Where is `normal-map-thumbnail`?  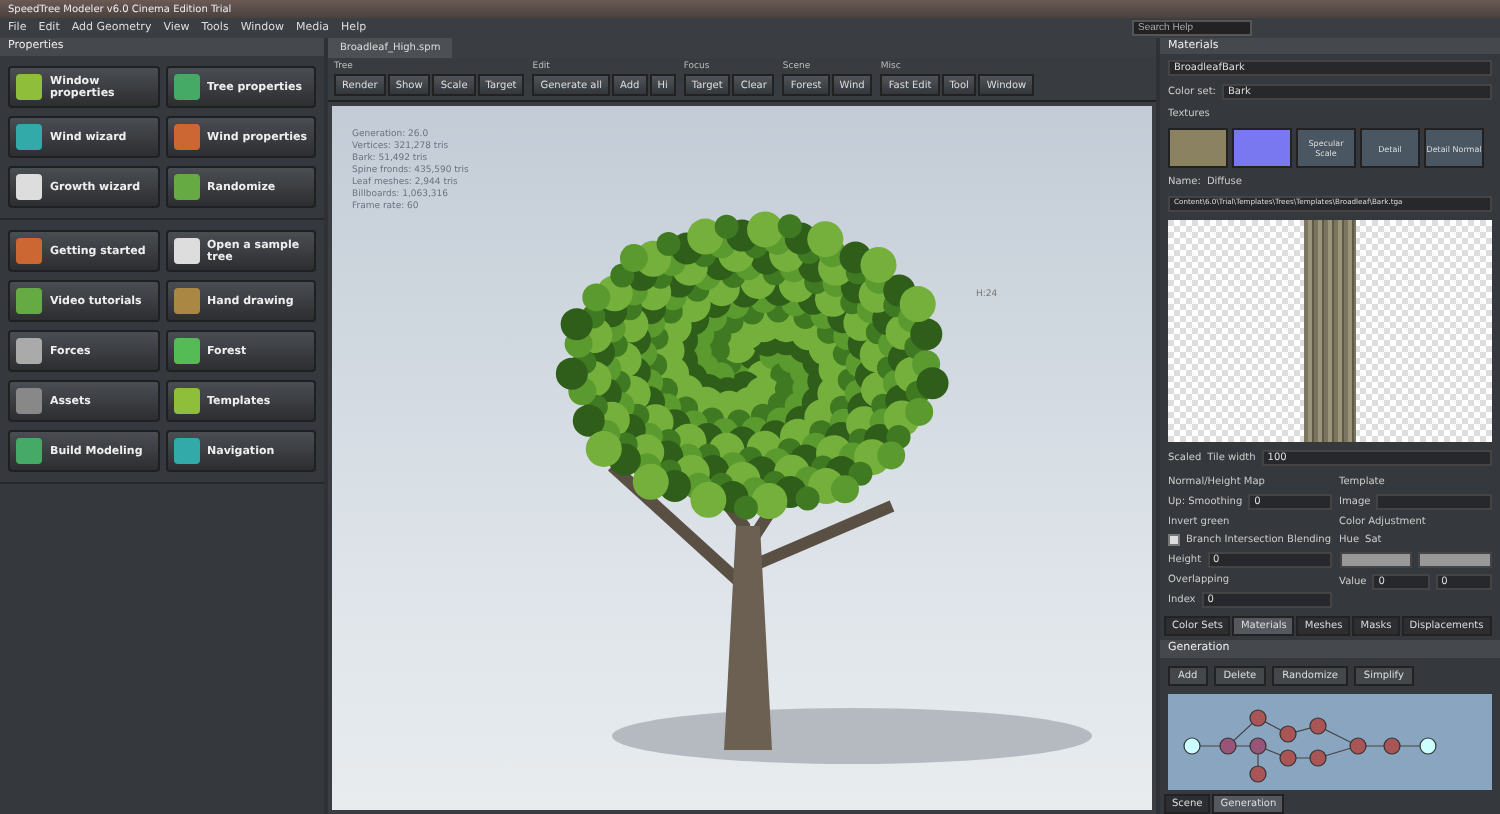
normal-map-thumbnail is located at coordinates (1262, 148).